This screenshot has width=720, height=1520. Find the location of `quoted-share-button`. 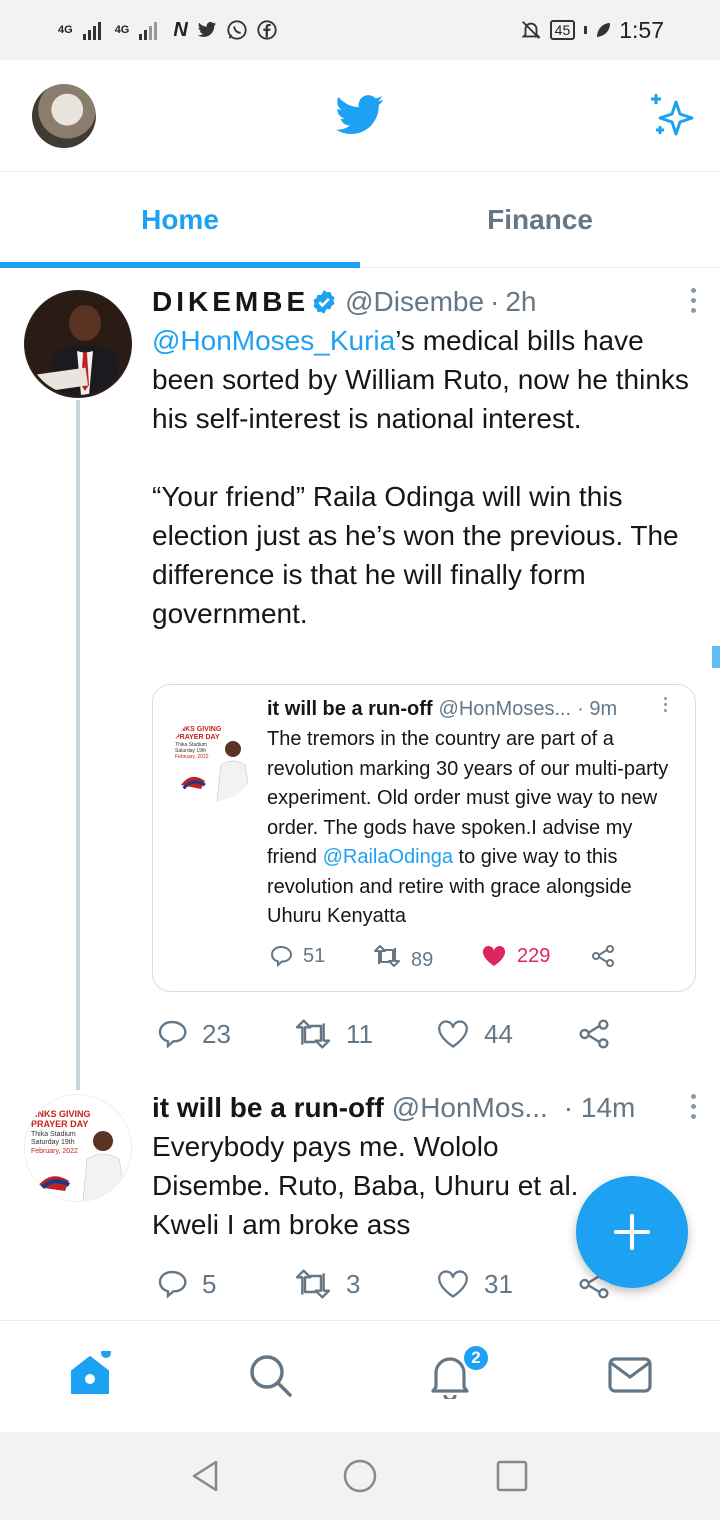

quoted-share-button is located at coordinates (603, 956).